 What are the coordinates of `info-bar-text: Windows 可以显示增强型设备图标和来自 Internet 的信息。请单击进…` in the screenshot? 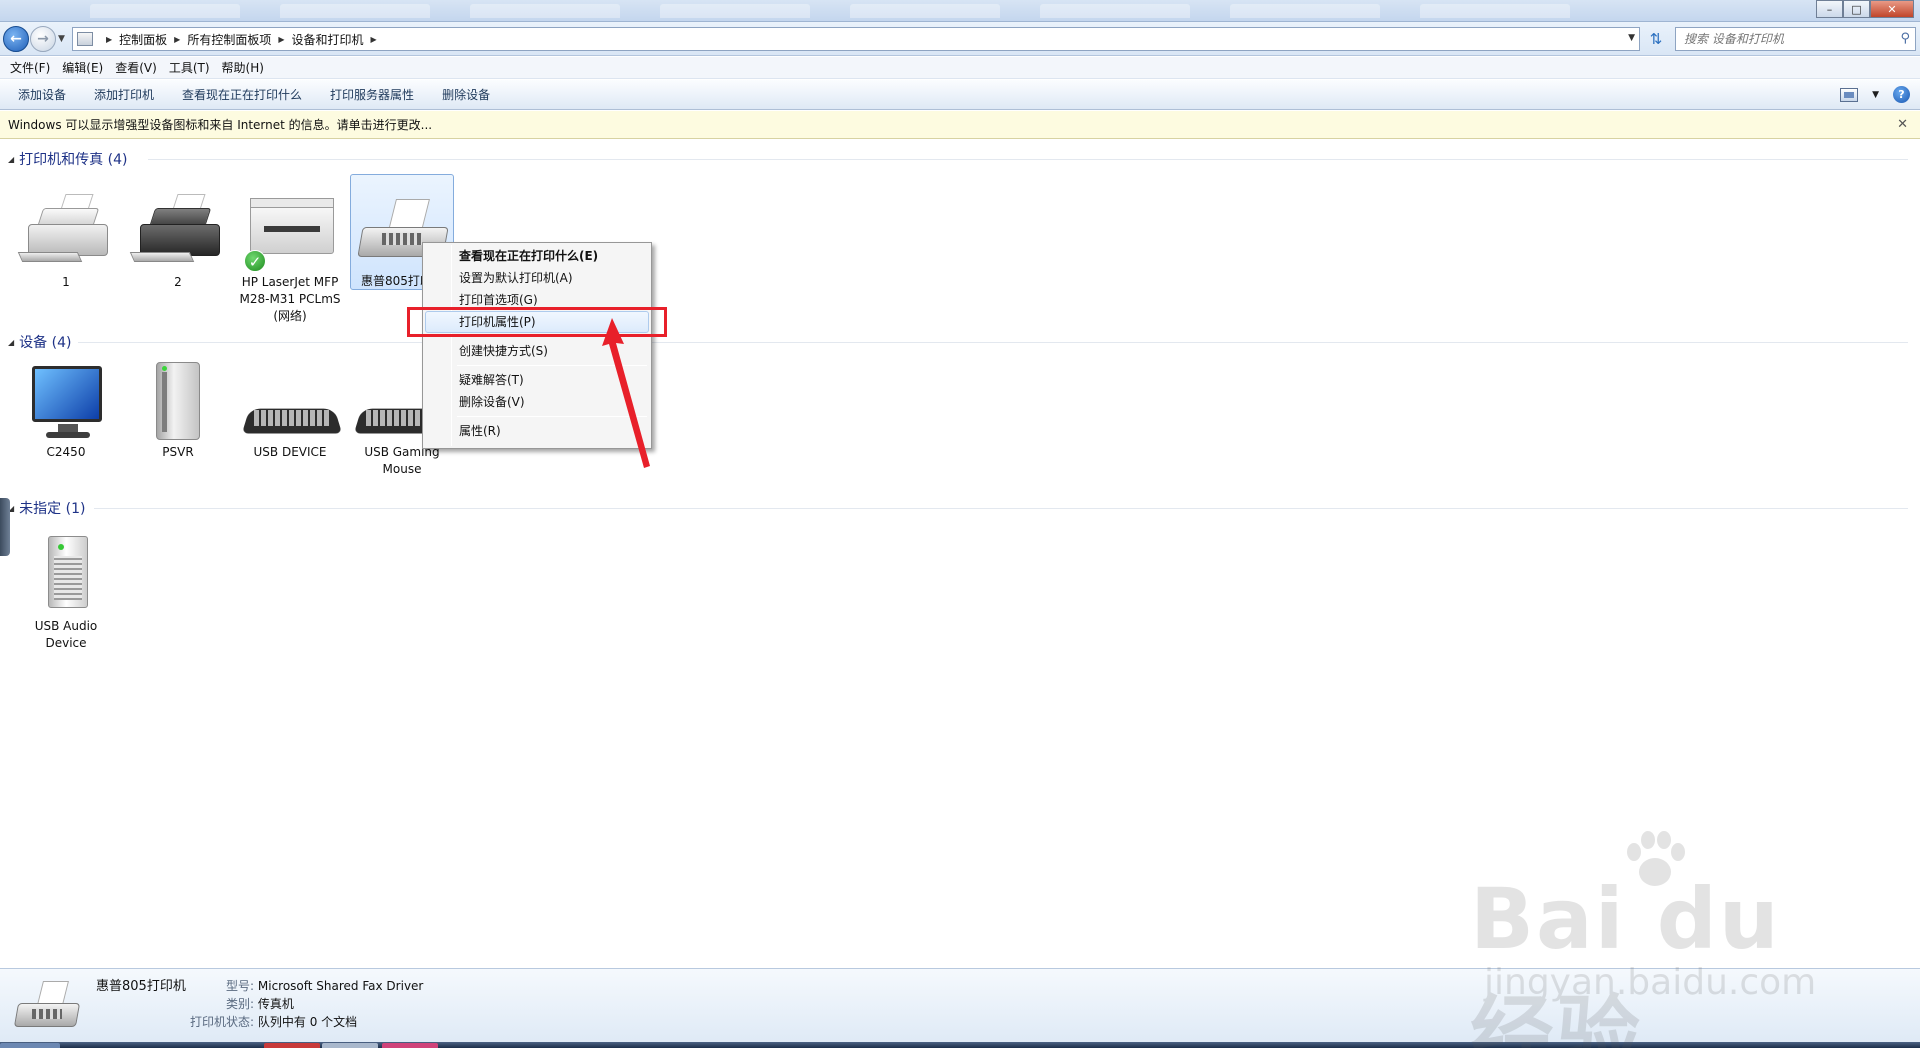 It's located at (220, 125).